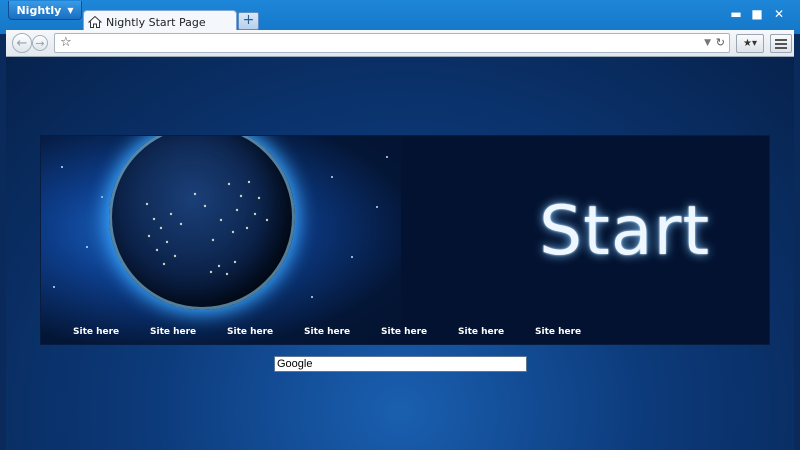 The height and width of the screenshot is (450, 800). I want to click on back-forward-group: ← →, so click(32, 43).